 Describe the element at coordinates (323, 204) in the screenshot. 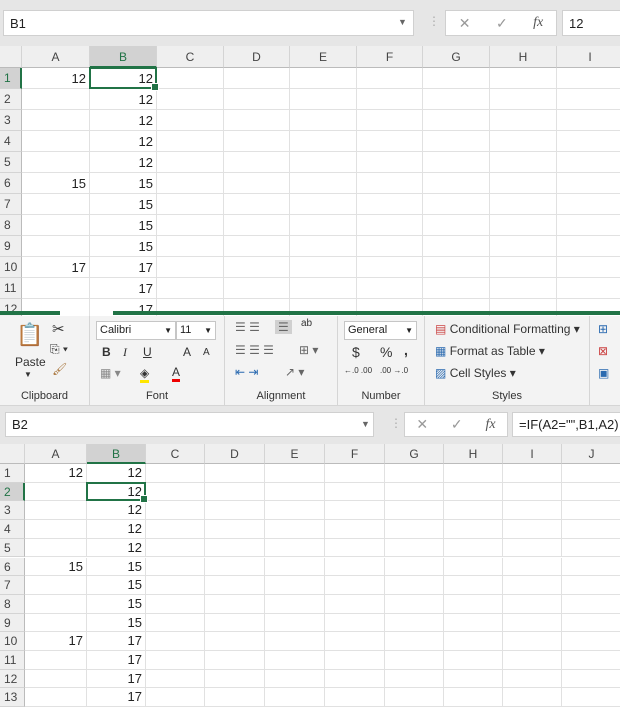

I see `cell-e7` at that location.